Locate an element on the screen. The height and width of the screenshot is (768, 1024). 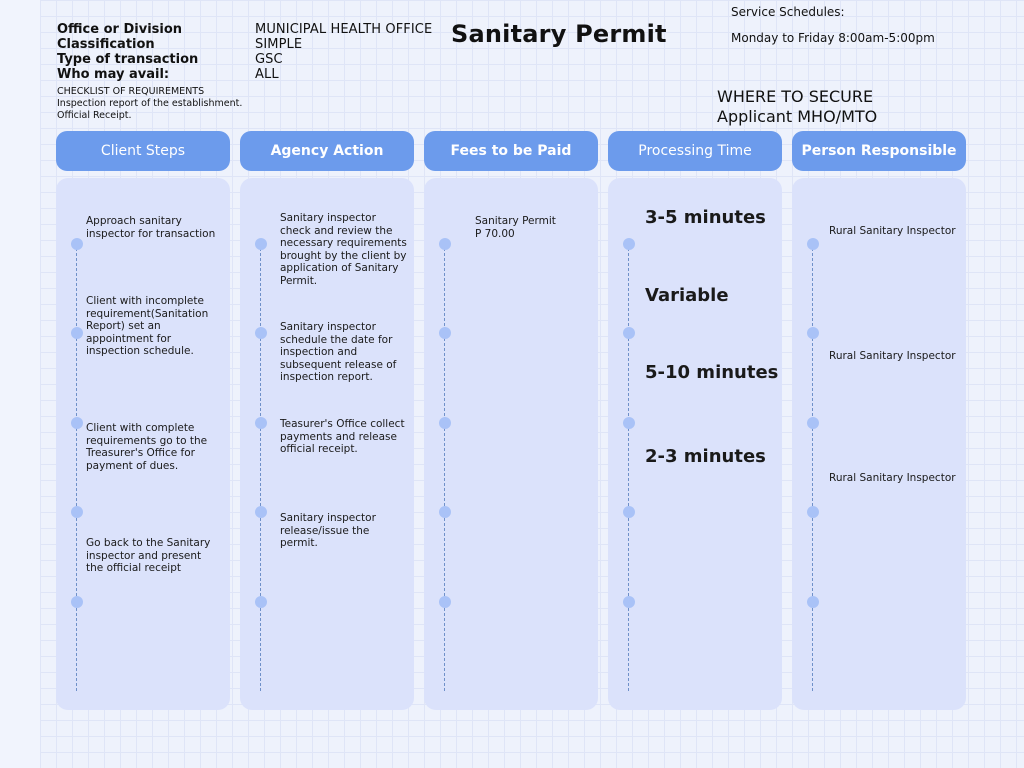
transaction-type-label: Type of transaction is located at coordinates (128, 59).